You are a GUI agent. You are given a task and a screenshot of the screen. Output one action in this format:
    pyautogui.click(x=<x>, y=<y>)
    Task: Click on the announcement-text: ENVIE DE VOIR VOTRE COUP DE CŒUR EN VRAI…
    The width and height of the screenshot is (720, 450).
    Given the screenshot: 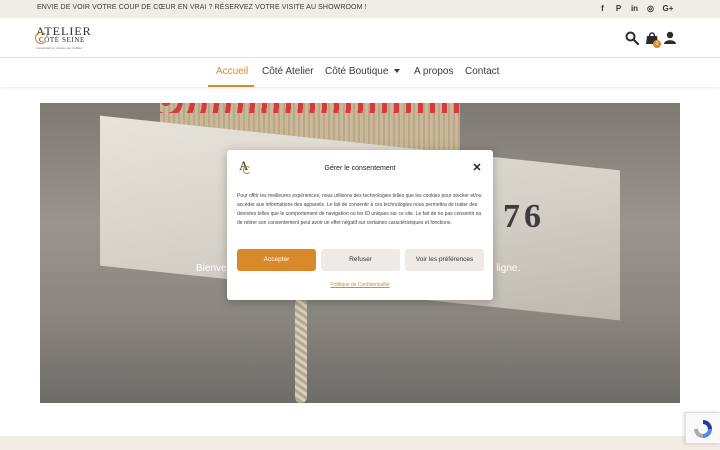 What is the action you would take?
    pyautogui.click(x=202, y=7)
    